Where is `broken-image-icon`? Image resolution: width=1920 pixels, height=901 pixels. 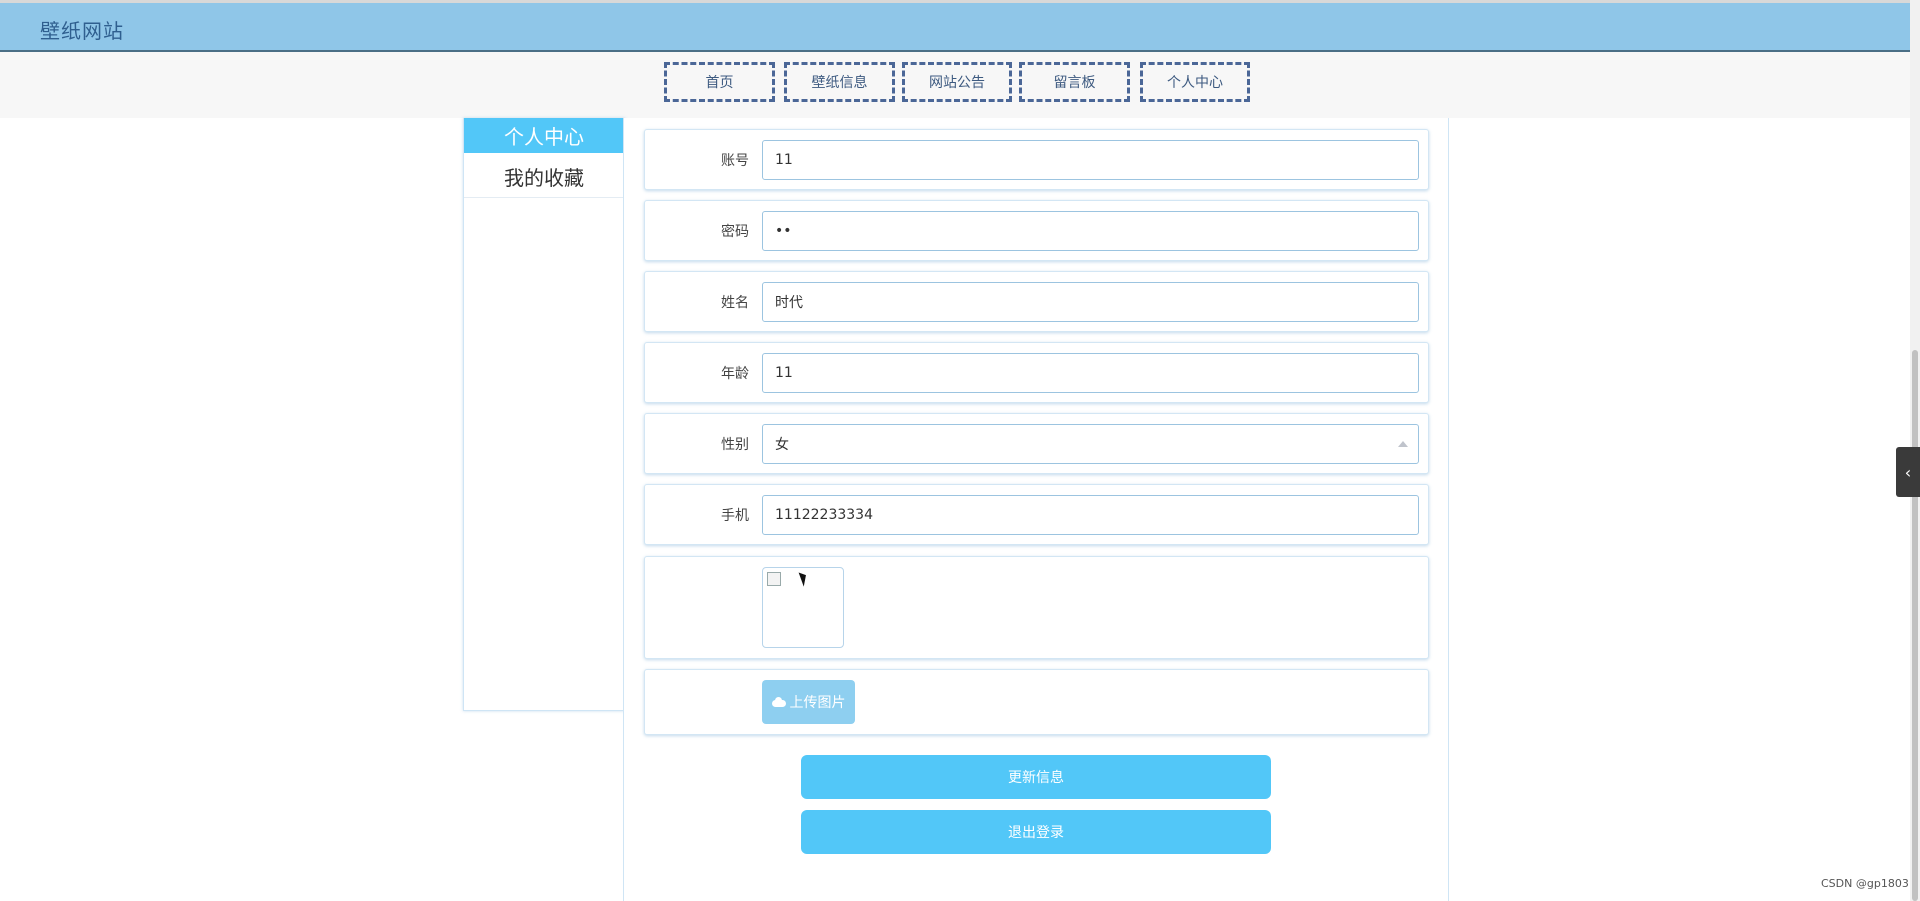 broken-image-icon is located at coordinates (774, 579).